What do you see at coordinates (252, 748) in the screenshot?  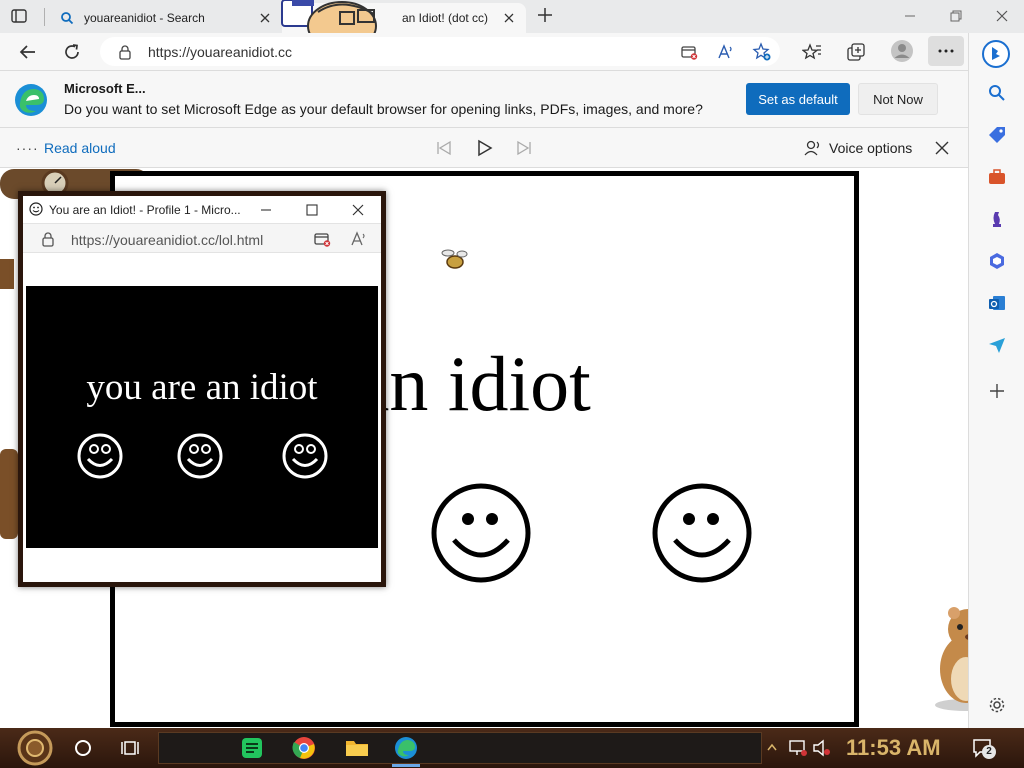 I see `notes-app-icon` at bounding box center [252, 748].